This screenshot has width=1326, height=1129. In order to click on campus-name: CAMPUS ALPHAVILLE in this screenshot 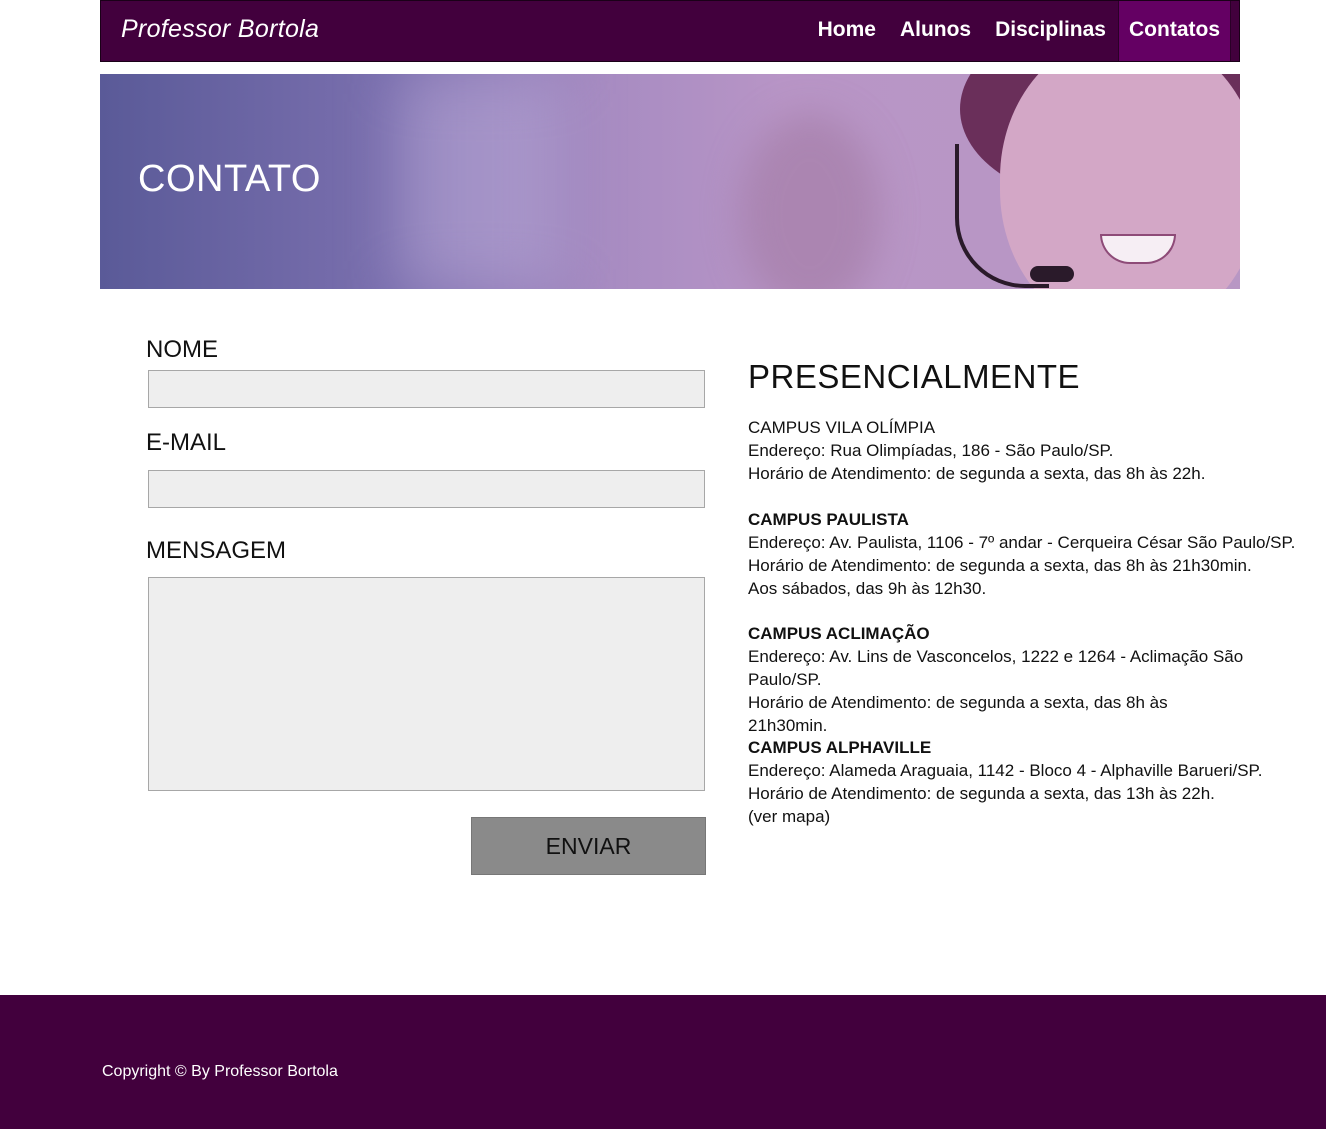, I will do `click(840, 747)`.